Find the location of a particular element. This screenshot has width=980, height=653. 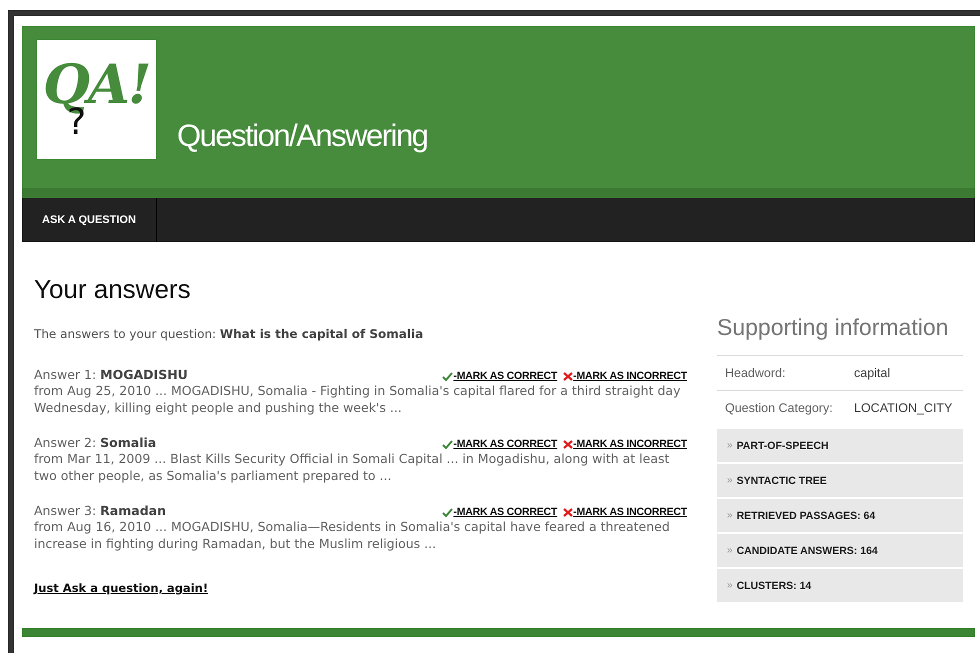

sidebar-section: » CANDIDATE ANSWERS: 164 is located at coordinates (840, 550).